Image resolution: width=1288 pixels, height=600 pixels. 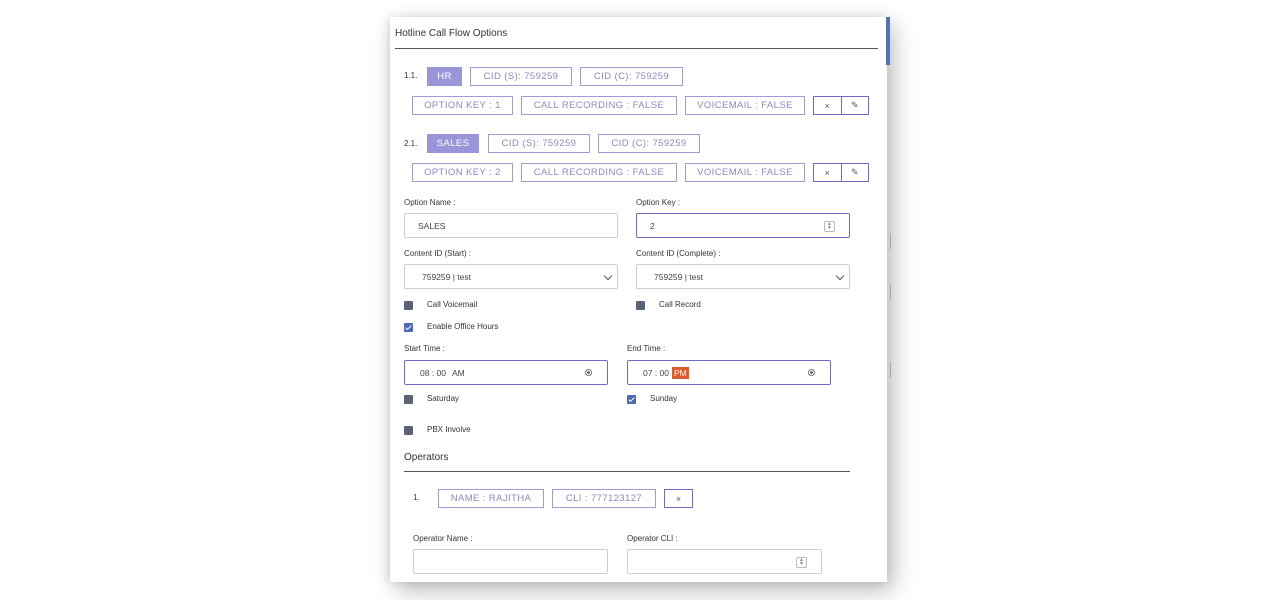 I want to click on title-divider, so click(x=636, y=48).